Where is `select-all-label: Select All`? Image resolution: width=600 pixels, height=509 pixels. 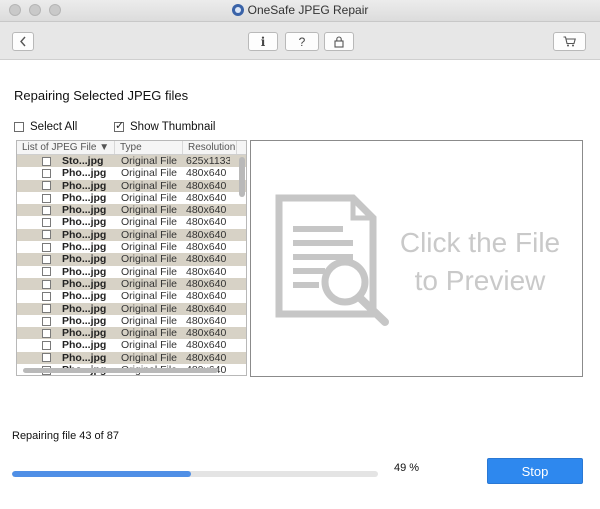
select-all-label: Select All is located at coordinates (54, 127).